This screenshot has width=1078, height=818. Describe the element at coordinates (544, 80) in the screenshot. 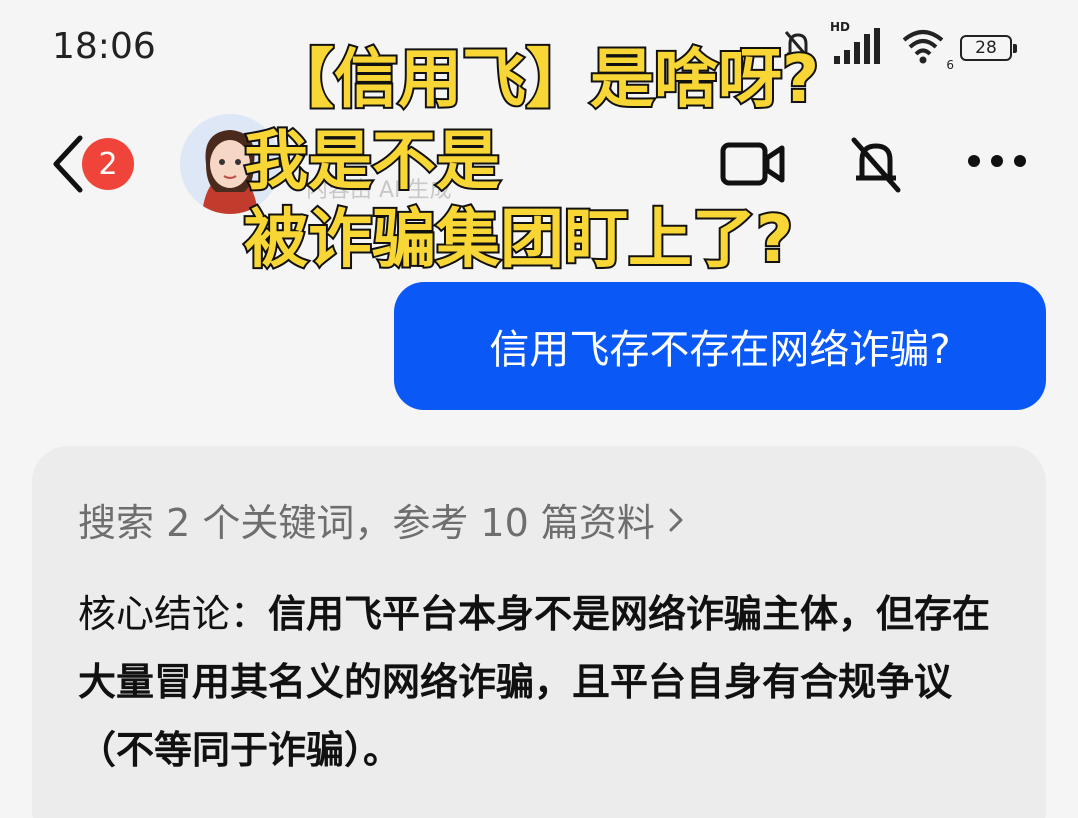

I see `caption-line-1: 【信用飞】是啥呀?` at that location.